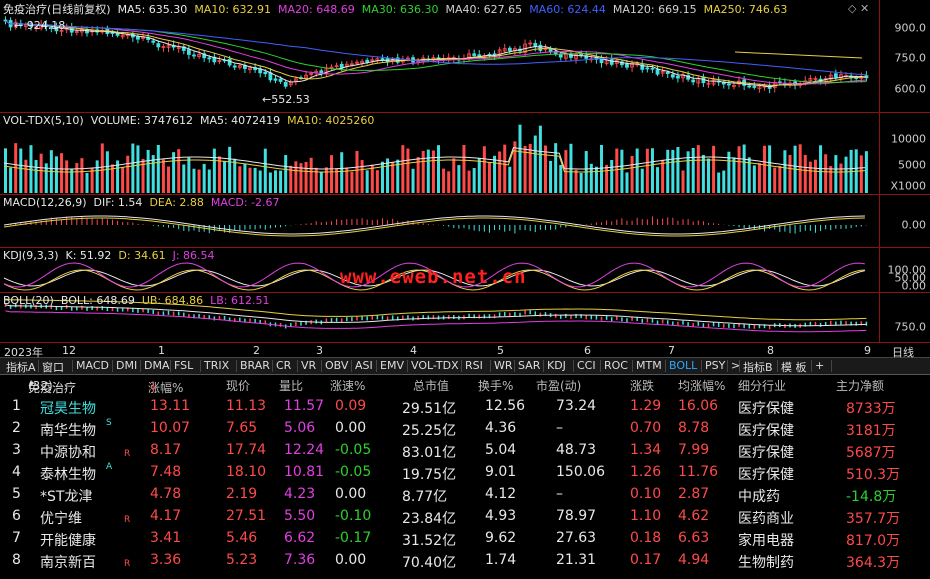 The width and height of the screenshot is (930, 579). Describe the element at coordinates (245, 202) in the screenshot. I see `macd-legend-item: MACD: -2.67` at that location.